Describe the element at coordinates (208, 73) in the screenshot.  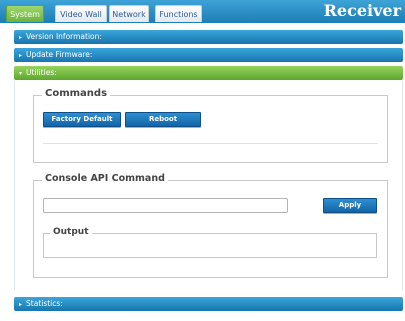
I see `section-utilities: ▾ Utilities:` at that location.